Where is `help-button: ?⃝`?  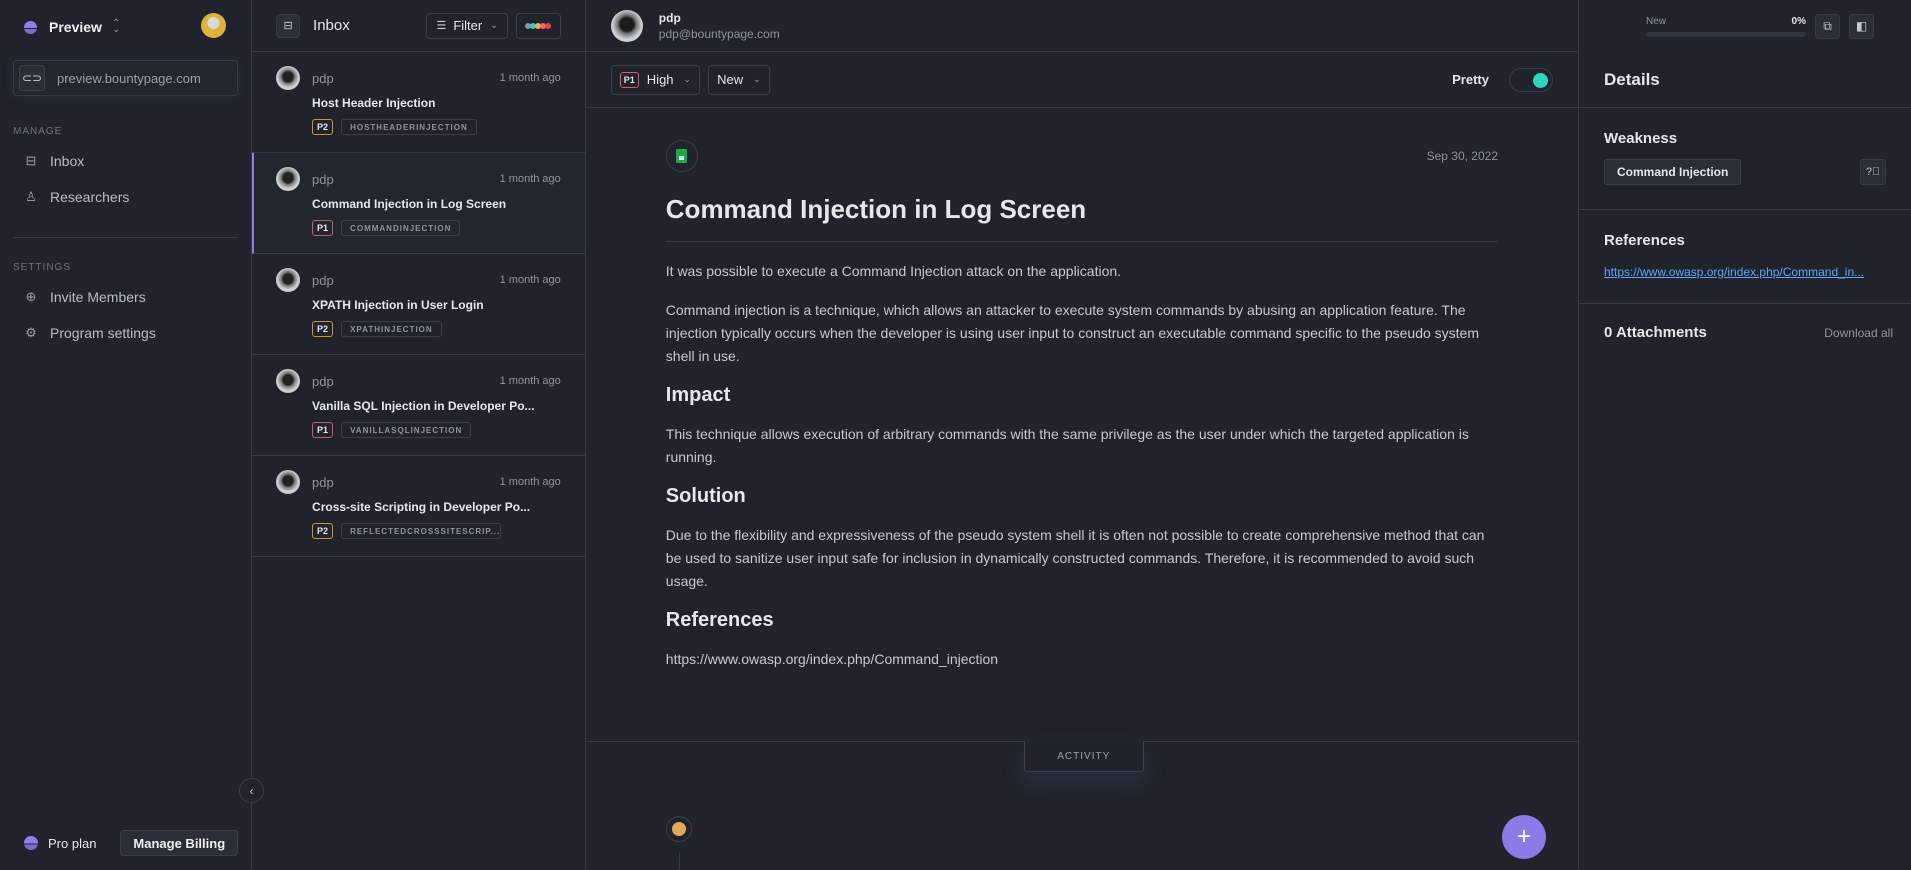 help-button: ?⃝ is located at coordinates (1873, 172).